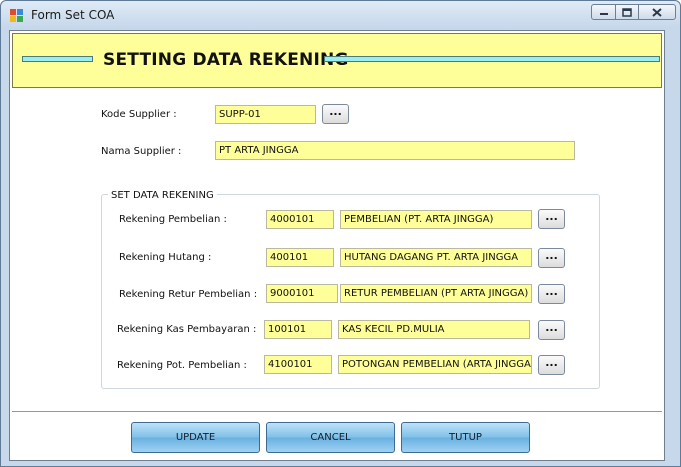  I want to click on minimize-icon, so click(603, 14).